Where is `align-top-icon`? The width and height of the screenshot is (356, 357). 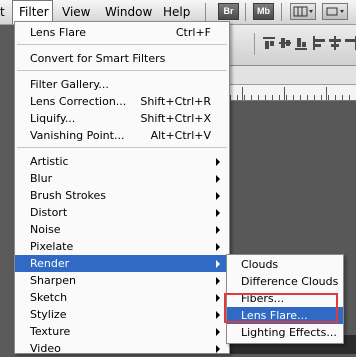 align-top-icon is located at coordinates (269, 43).